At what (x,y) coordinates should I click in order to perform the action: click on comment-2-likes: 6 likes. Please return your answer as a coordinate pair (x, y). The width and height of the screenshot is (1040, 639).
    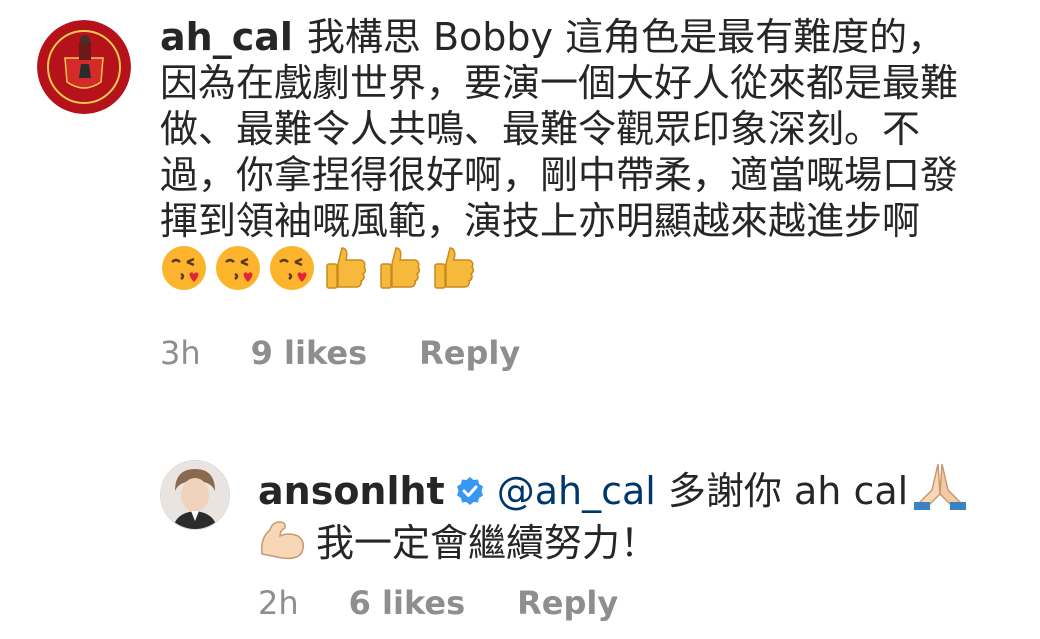
    Looking at the image, I should click on (407, 603).